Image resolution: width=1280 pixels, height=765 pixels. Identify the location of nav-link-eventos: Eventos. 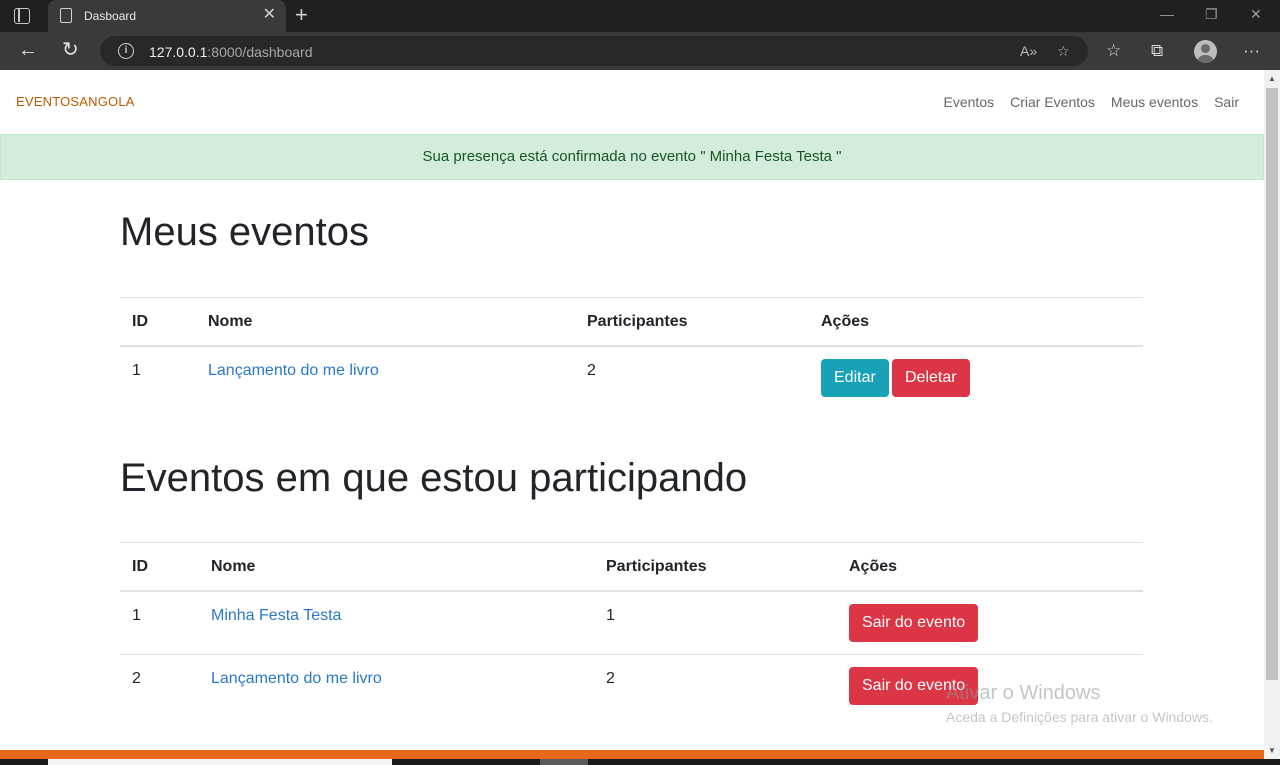
(969, 102).